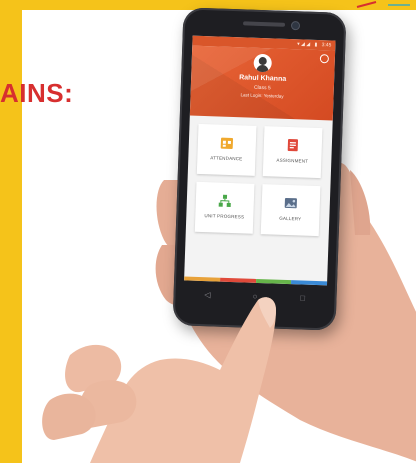 The height and width of the screenshot is (463, 416). I want to click on battery-icon: ▮, so click(316, 44).